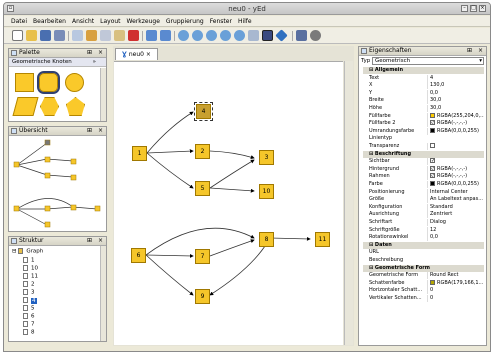 The image size is (496, 357). What do you see at coordinates (197, 35) in the screenshot?
I see `zoom-out-icon` at bounding box center [197, 35].